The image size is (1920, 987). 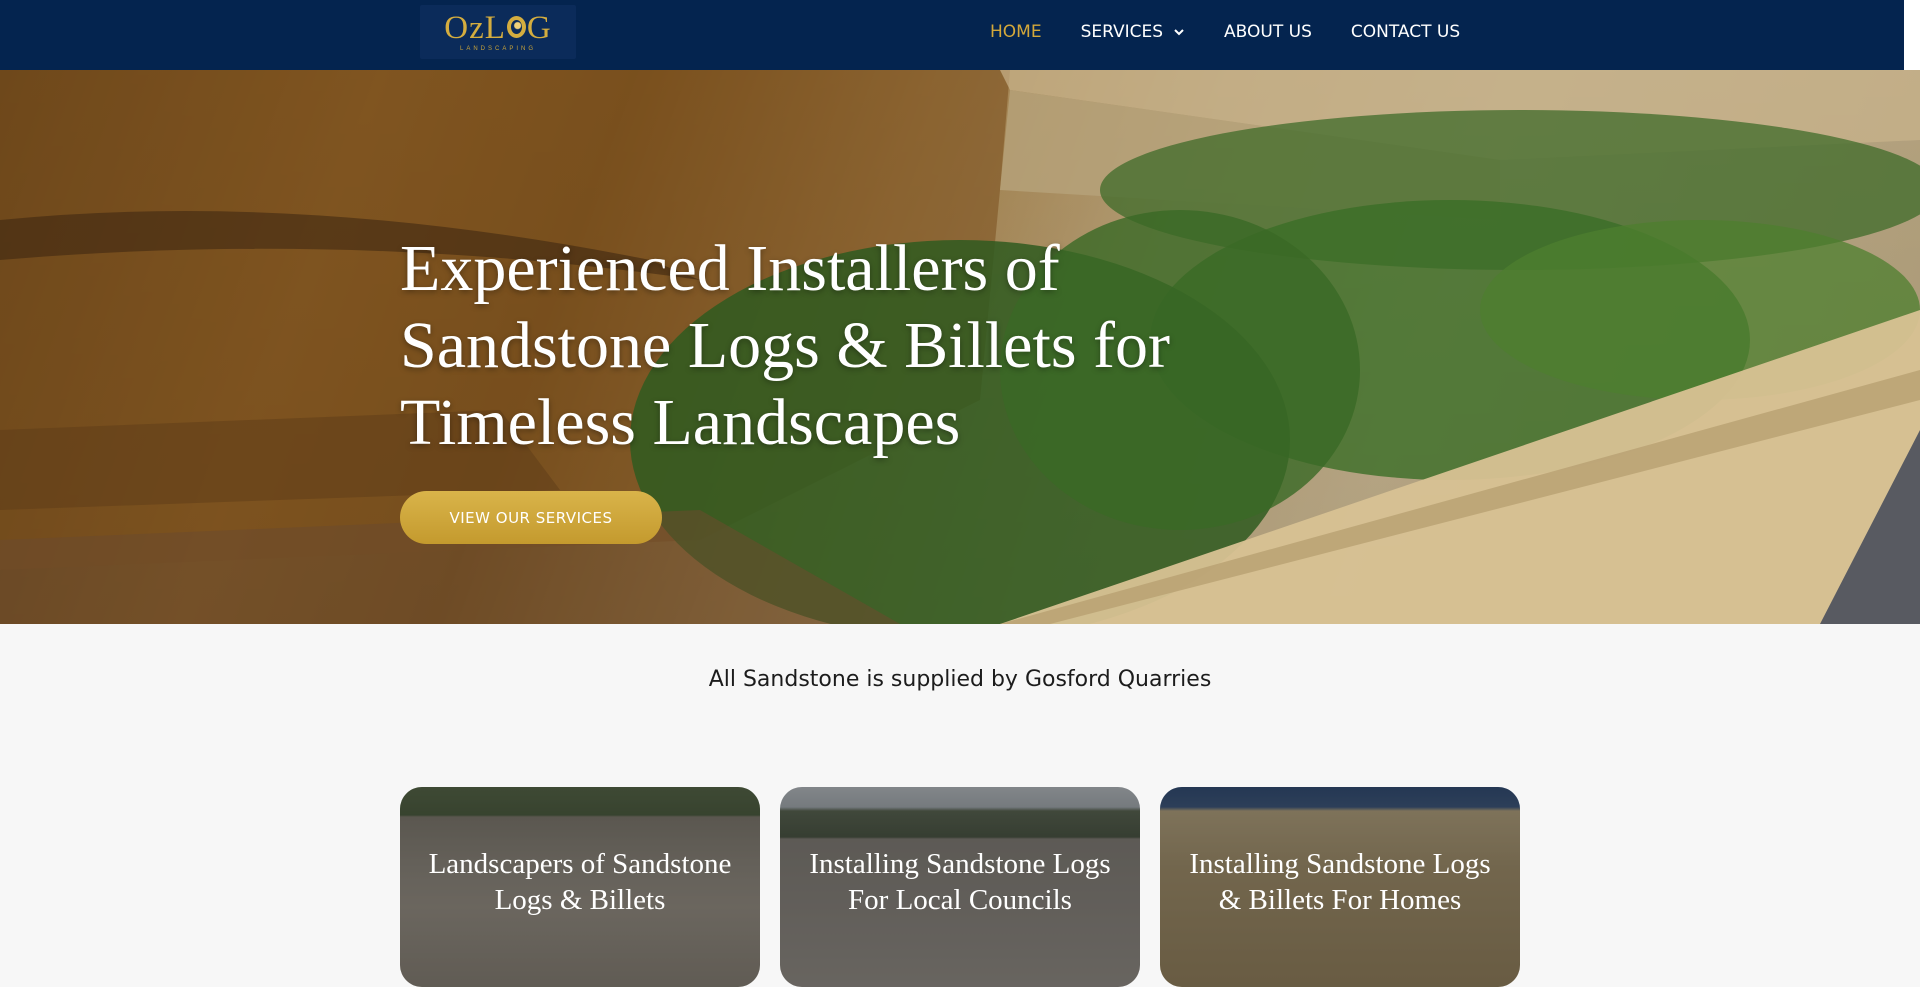 I want to click on nav-services: SERVICES, so click(x=1133, y=32).